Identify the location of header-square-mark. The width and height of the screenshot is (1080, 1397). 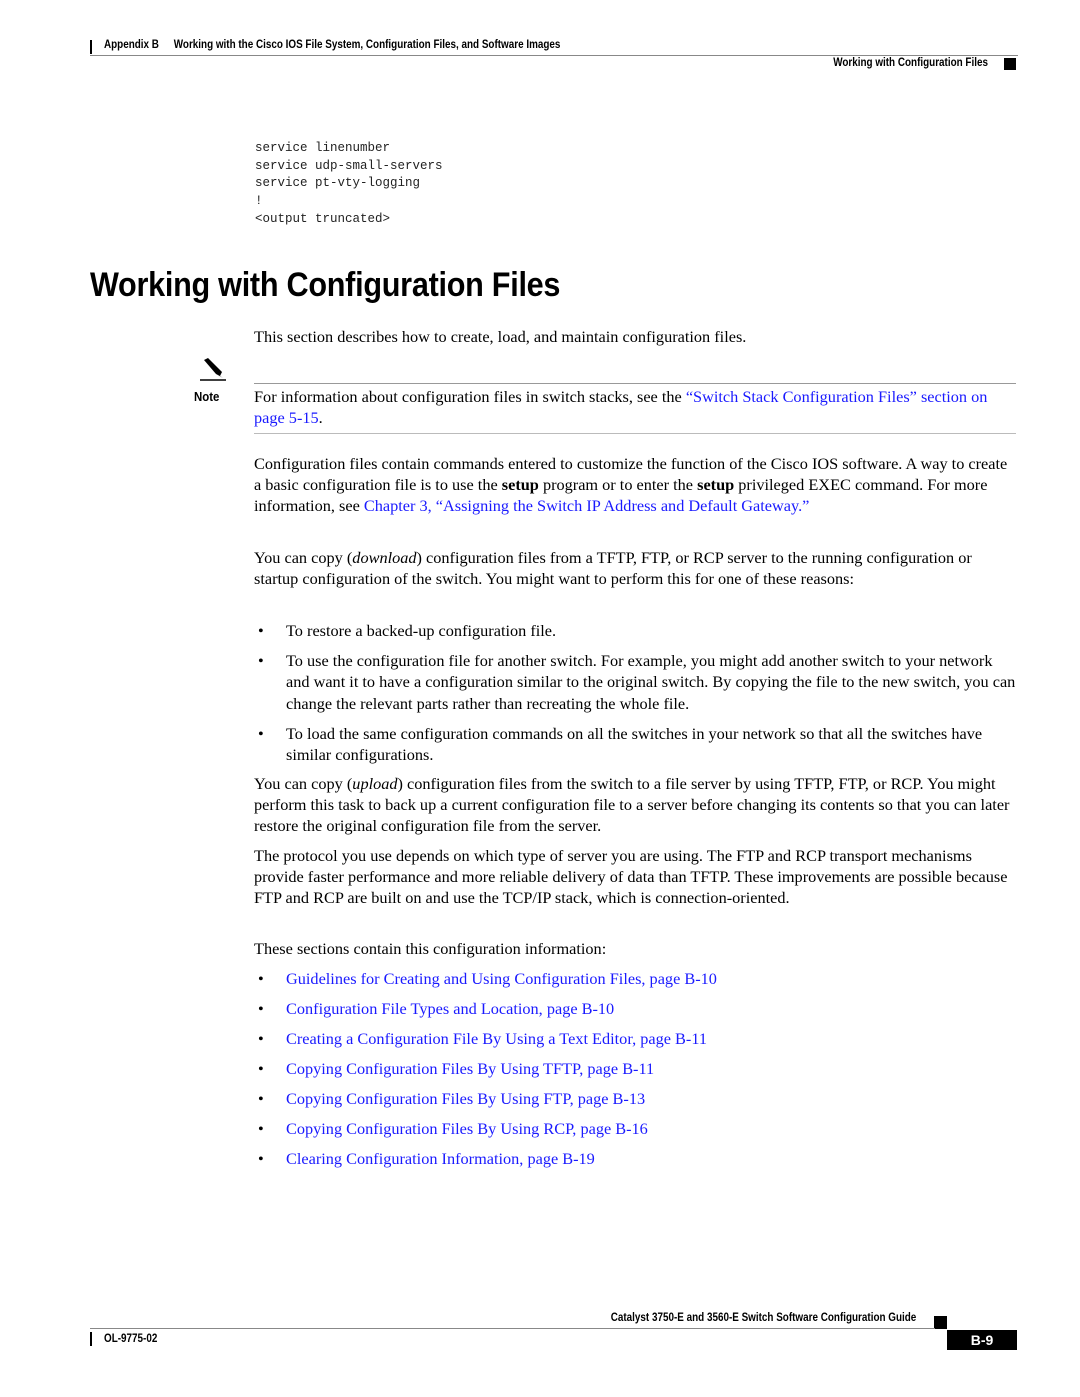
(1010, 64).